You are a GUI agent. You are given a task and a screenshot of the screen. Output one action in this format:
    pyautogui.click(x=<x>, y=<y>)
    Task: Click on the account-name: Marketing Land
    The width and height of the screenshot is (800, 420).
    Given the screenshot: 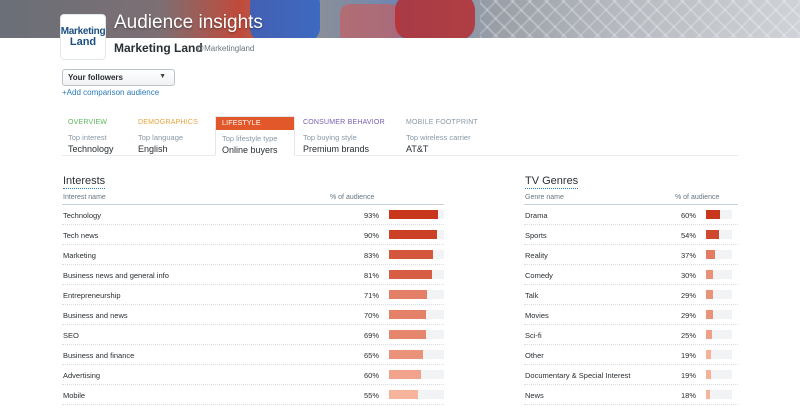 What is the action you would take?
    pyautogui.click(x=158, y=48)
    